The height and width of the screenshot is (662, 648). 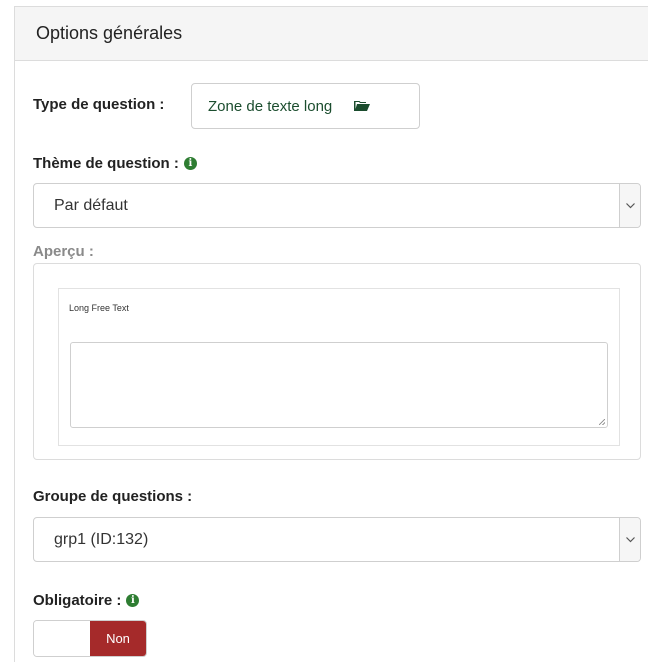 I want to click on mandatory-toggle: Non, so click(x=90, y=638).